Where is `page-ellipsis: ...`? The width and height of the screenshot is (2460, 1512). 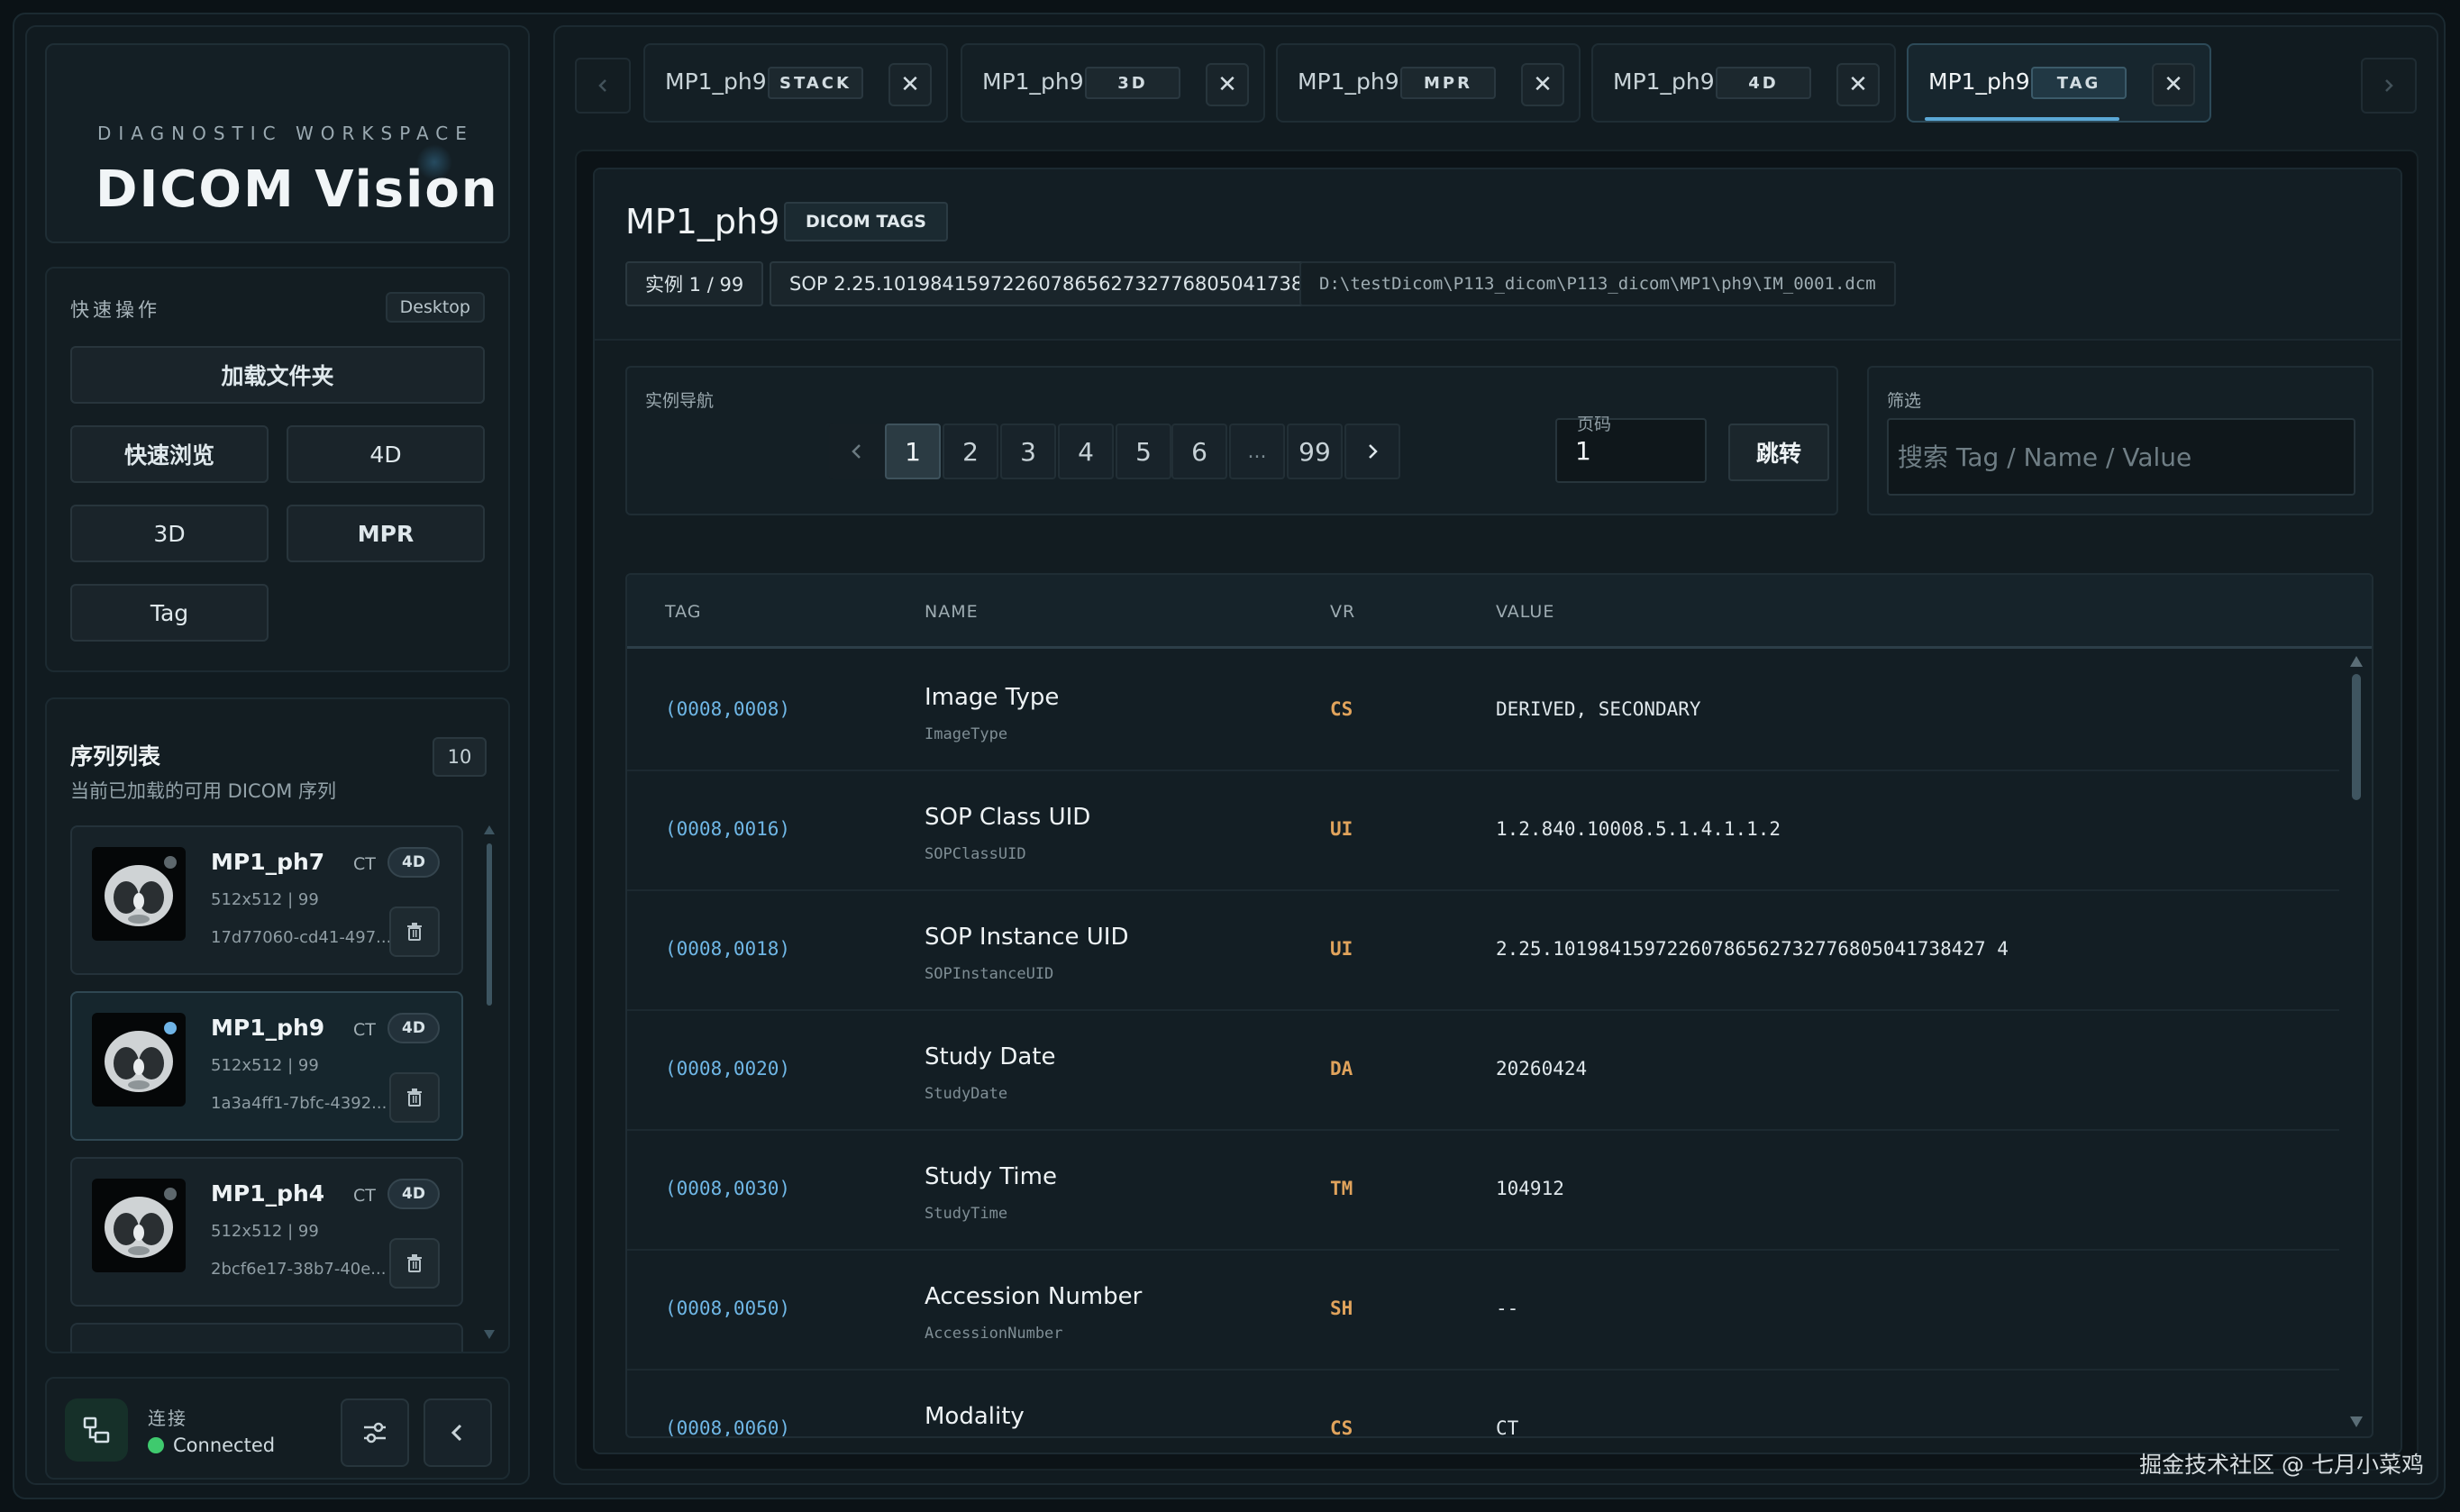 page-ellipsis: ... is located at coordinates (1257, 451).